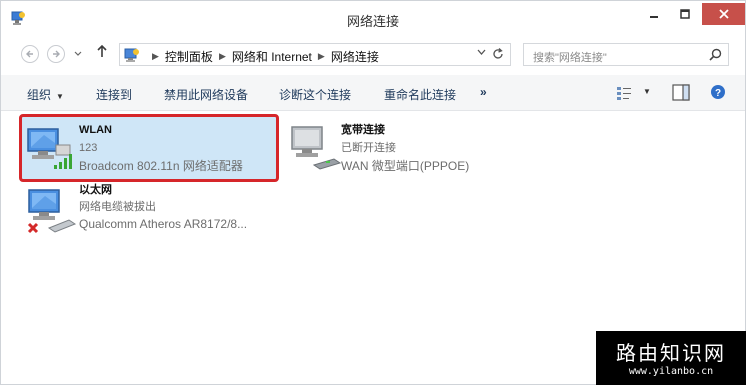 Image resolution: width=746 pixels, height=385 pixels. I want to click on connection-status: 已断开连接, so click(368, 148).